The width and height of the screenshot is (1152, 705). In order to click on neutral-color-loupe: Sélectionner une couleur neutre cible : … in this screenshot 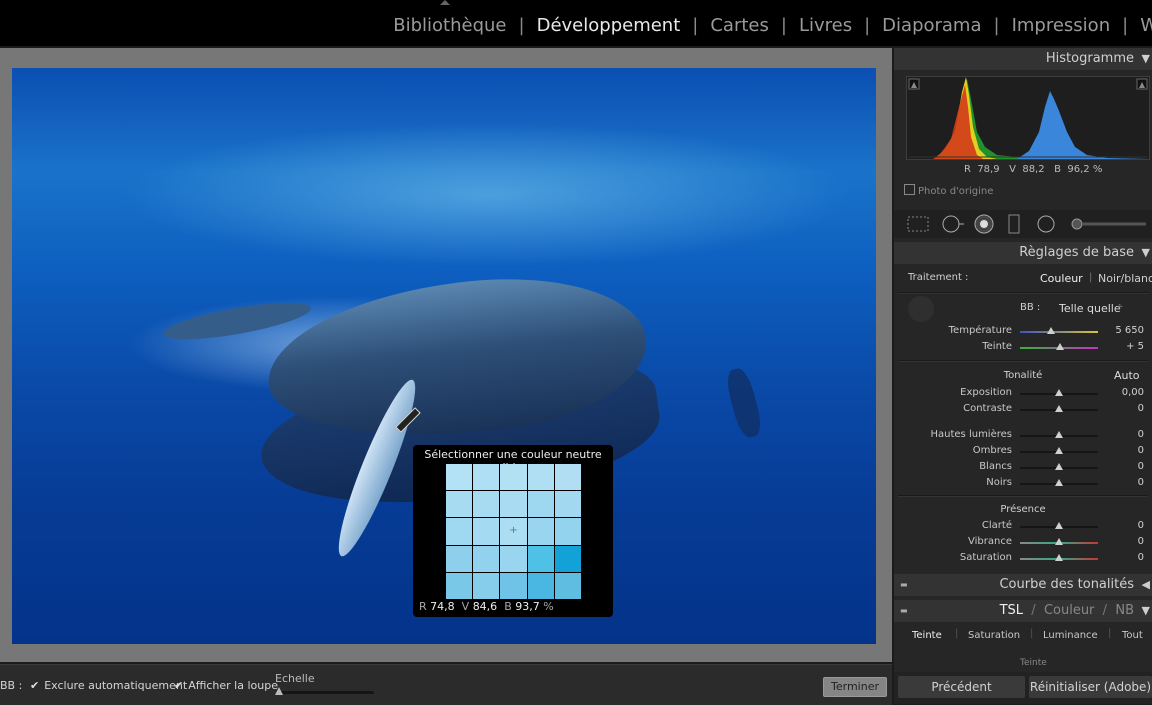, I will do `click(513, 531)`.